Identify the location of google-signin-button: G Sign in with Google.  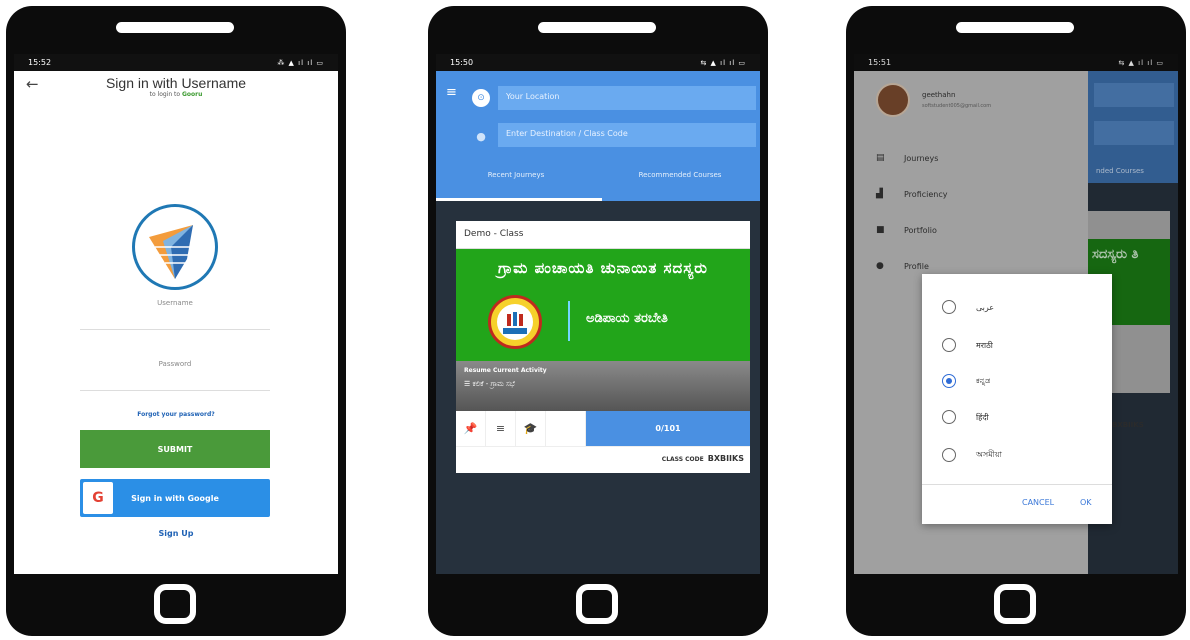
(175, 498).